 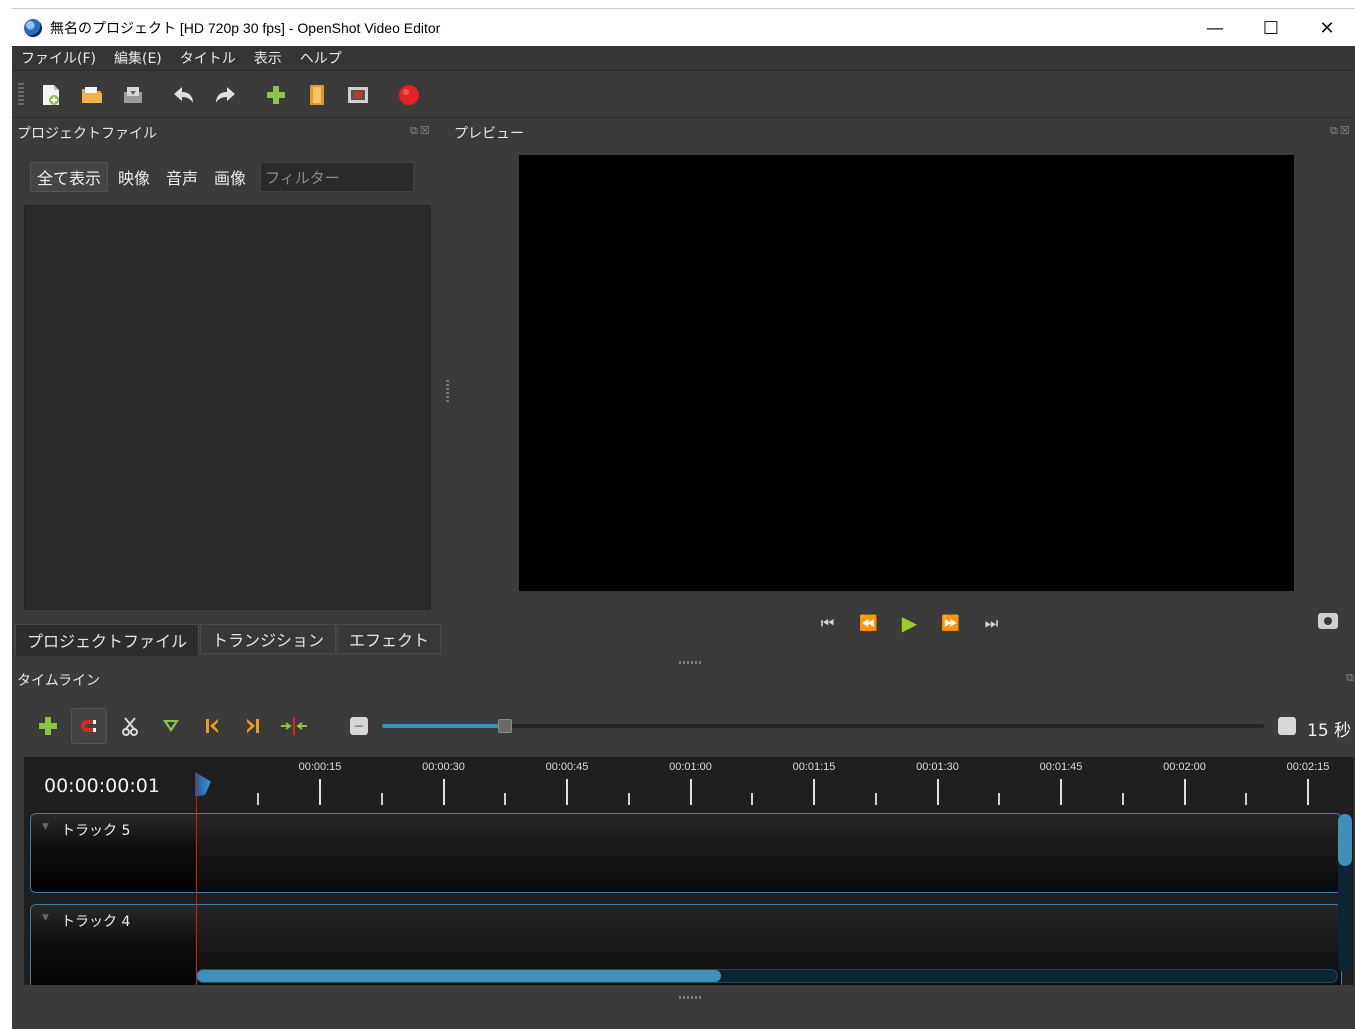 What do you see at coordinates (317, 95) in the screenshot?
I see `profile-icon` at bounding box center [317, 95].